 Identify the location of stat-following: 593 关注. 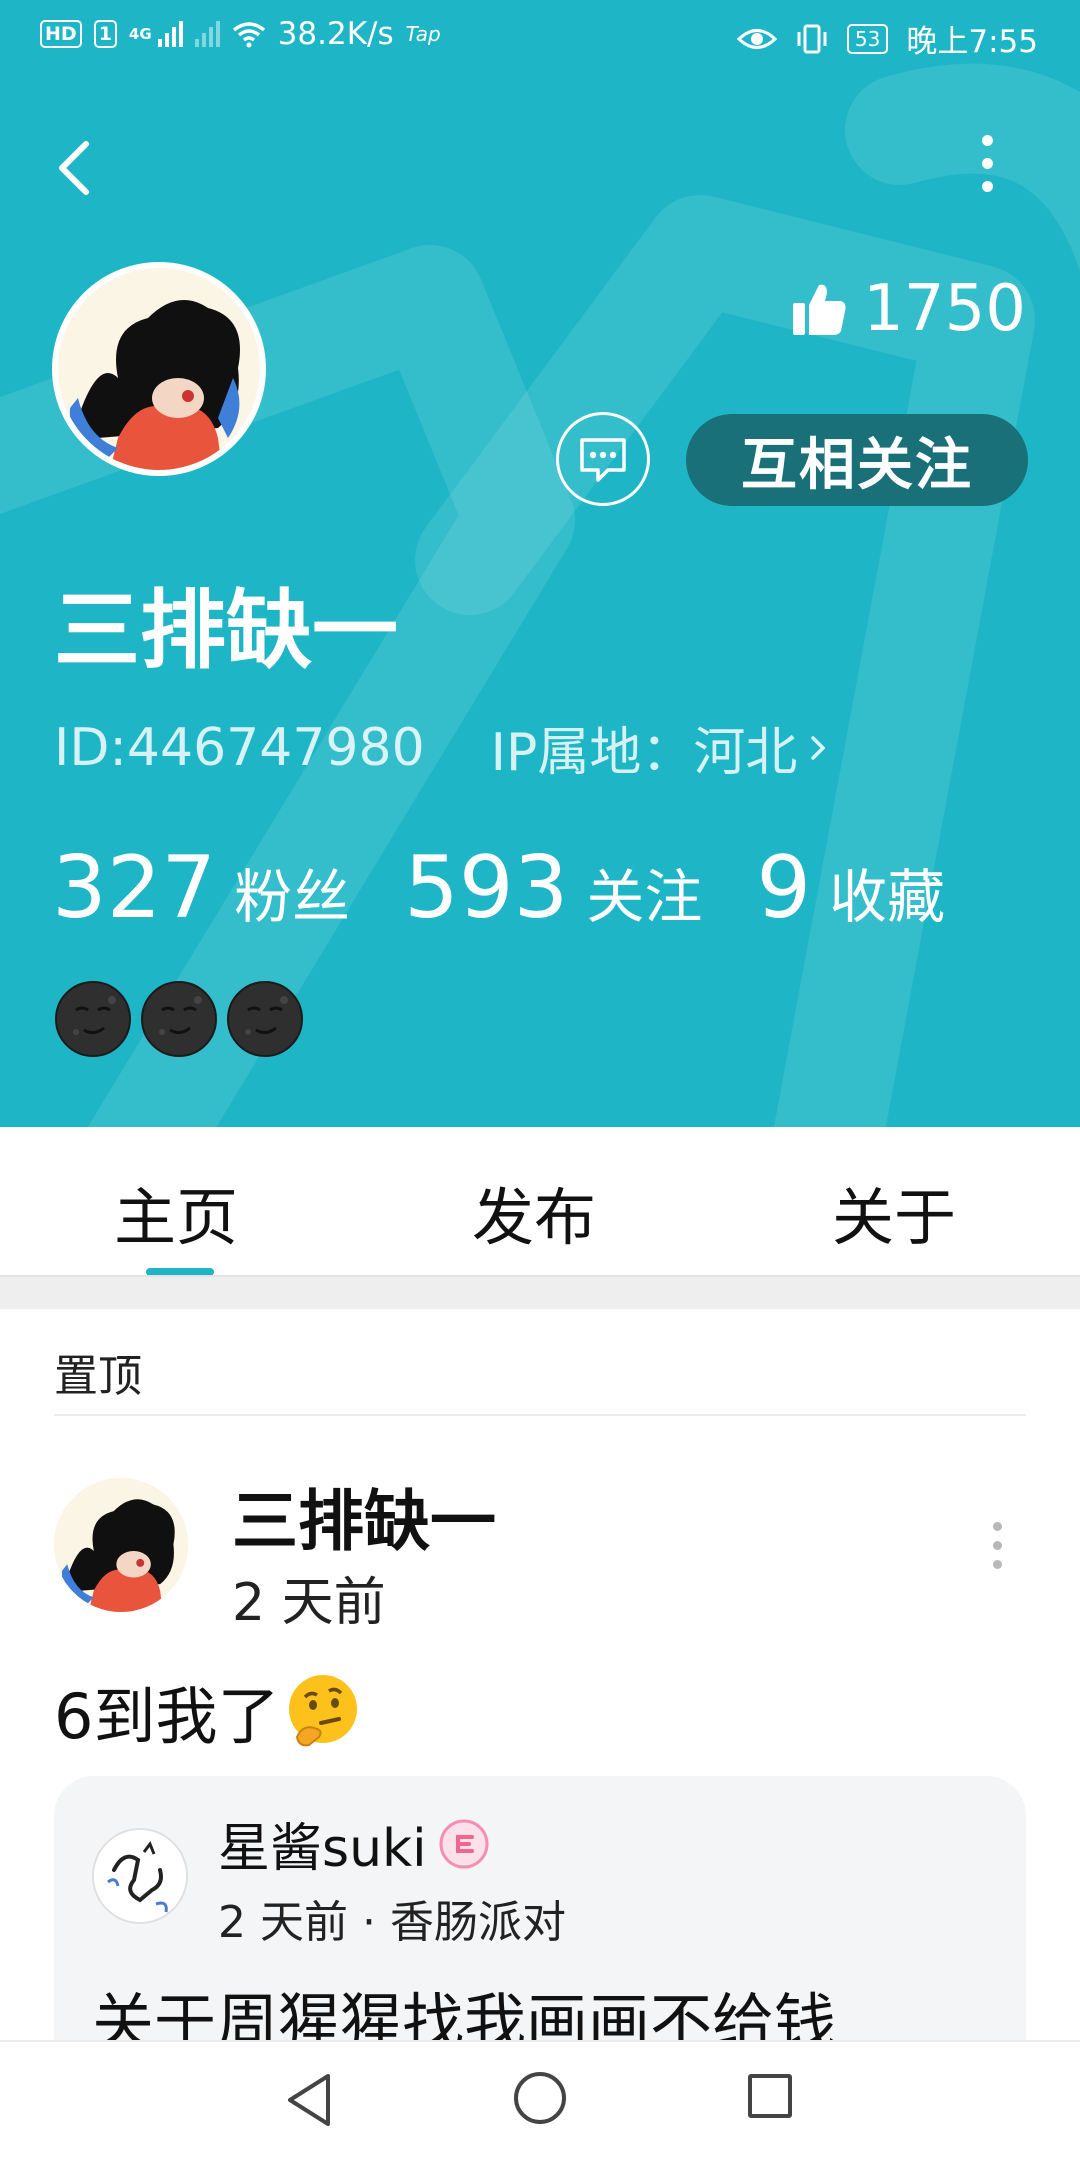
(553, 888).